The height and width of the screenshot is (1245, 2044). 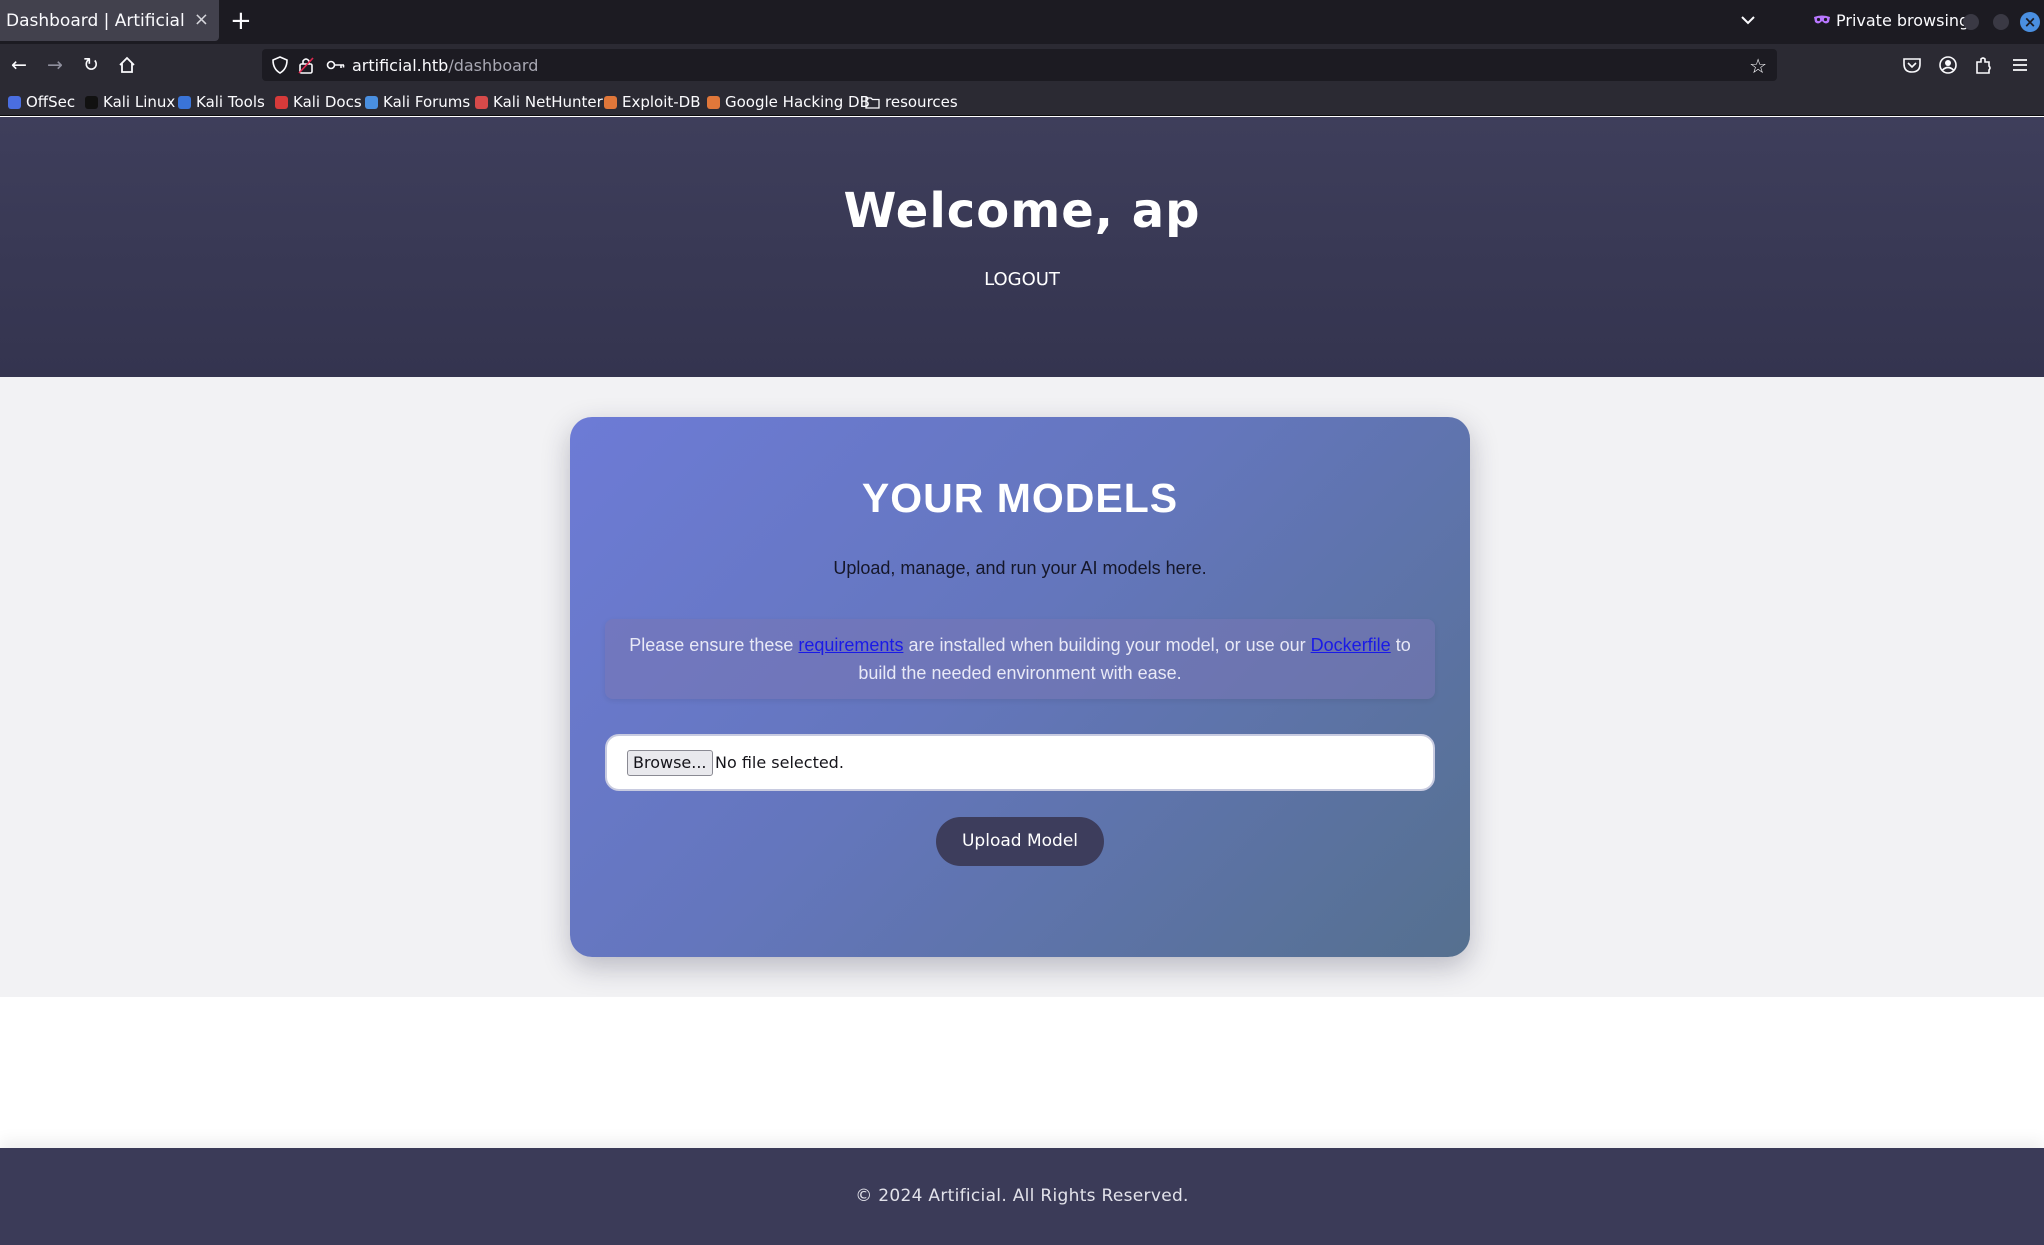 I want to click on home-icon, so click(x=127, y=65).